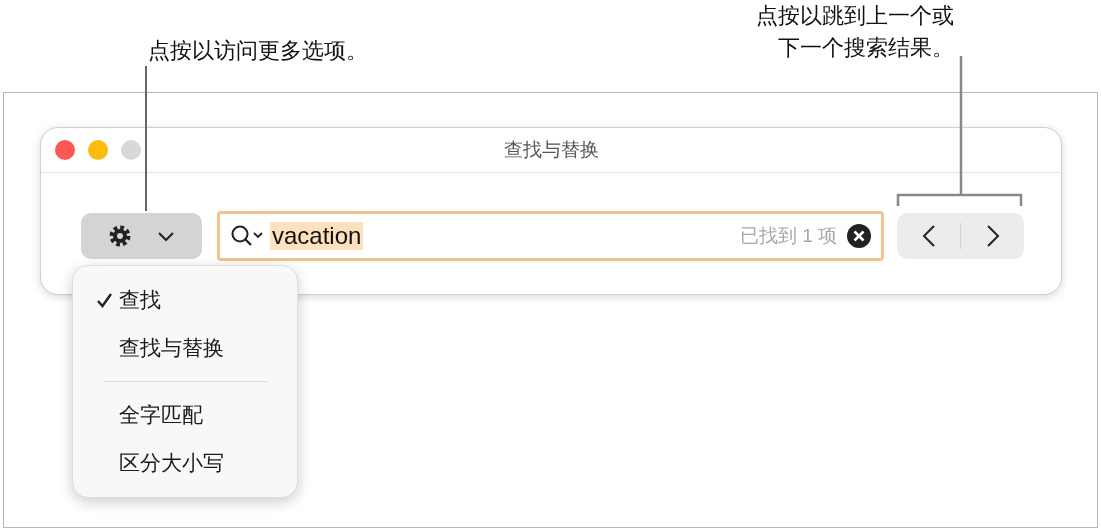 The width and height of the screenshot is (1101, 532). I want to click on menu-item: 区分大小写, so click(185, 463).